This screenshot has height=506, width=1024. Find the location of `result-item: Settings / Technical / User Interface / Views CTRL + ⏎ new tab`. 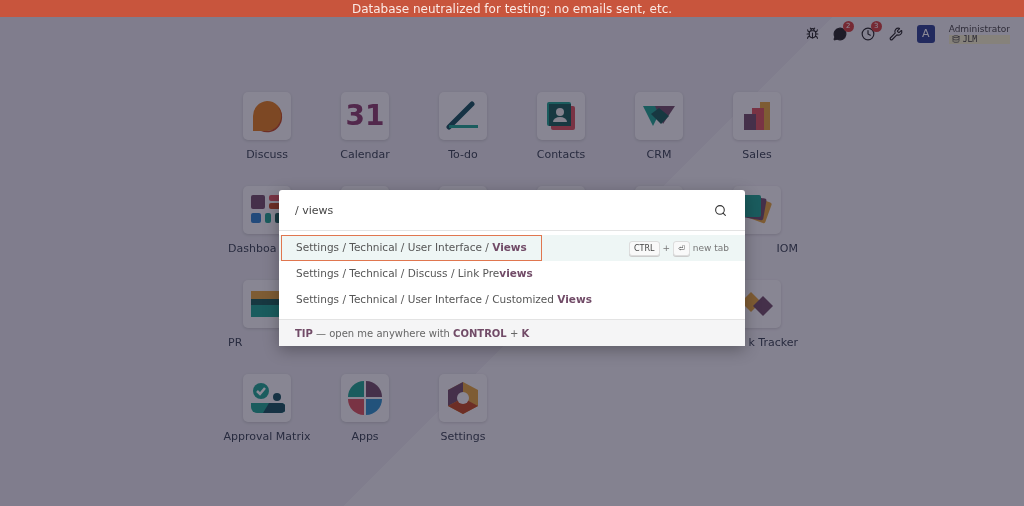

result-item: Settings / Technical / User Interface / Views CTRL + ⏎ new tab is located at coordinates (512, 248).